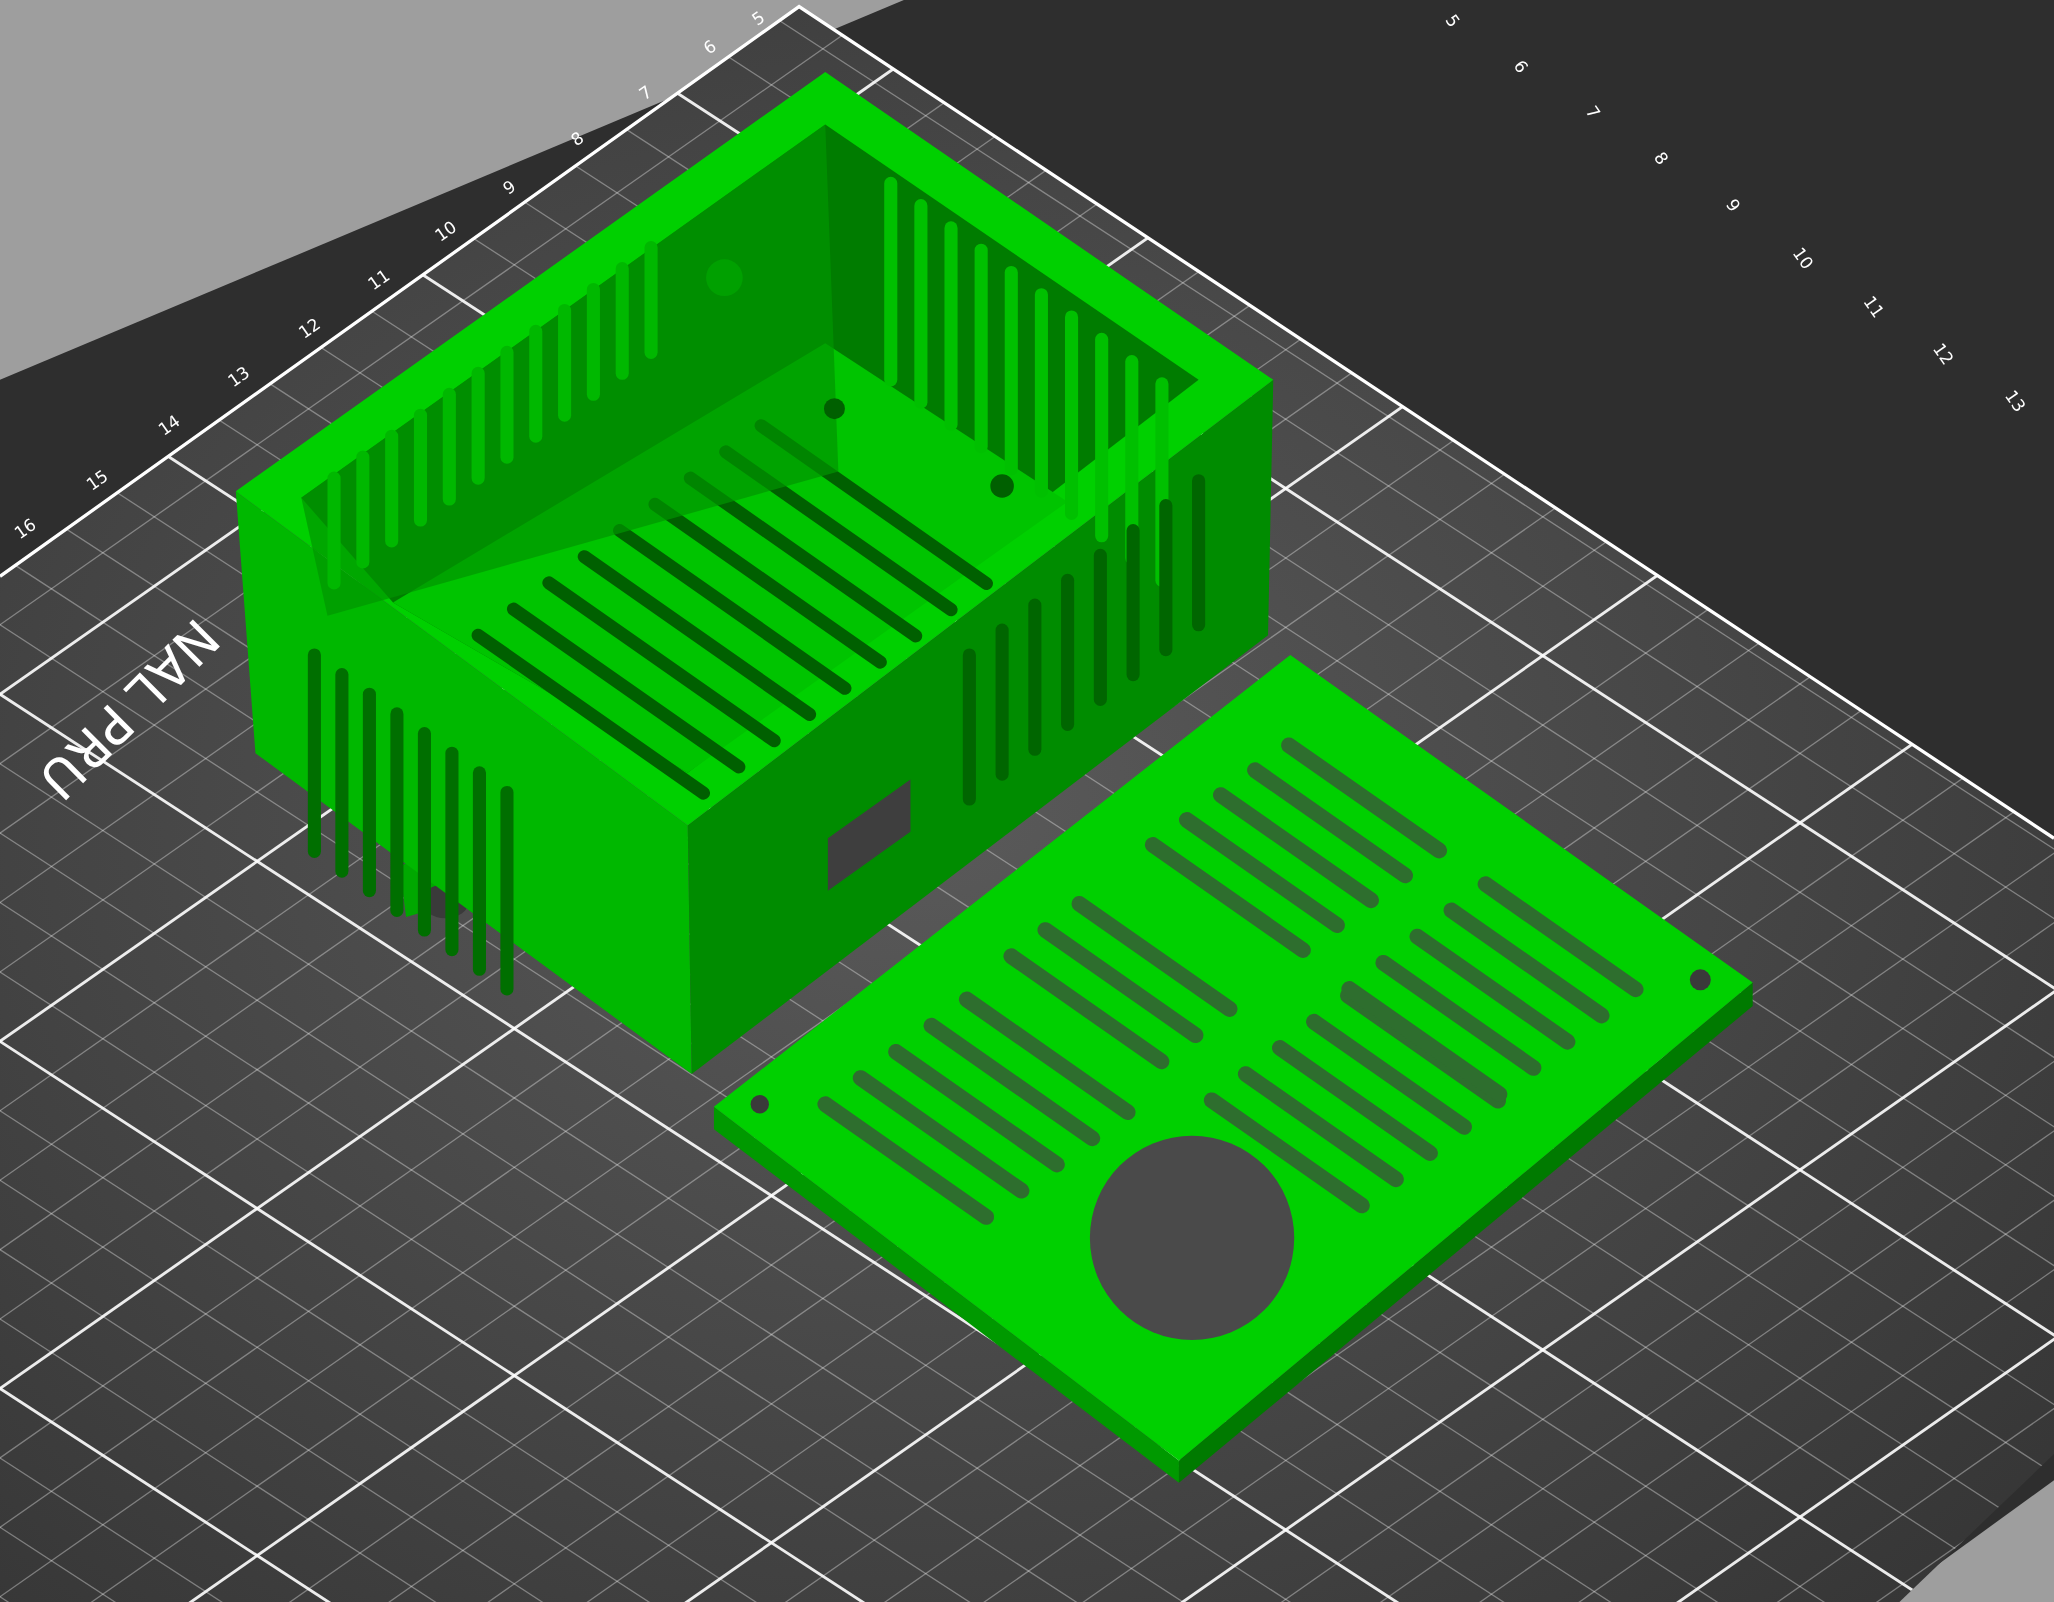 The width and height of the screenshot is (2054, 1602). Describe the element at coordinates (169, 425) in the screenshot. I see `ruler-label: 14` at that location.